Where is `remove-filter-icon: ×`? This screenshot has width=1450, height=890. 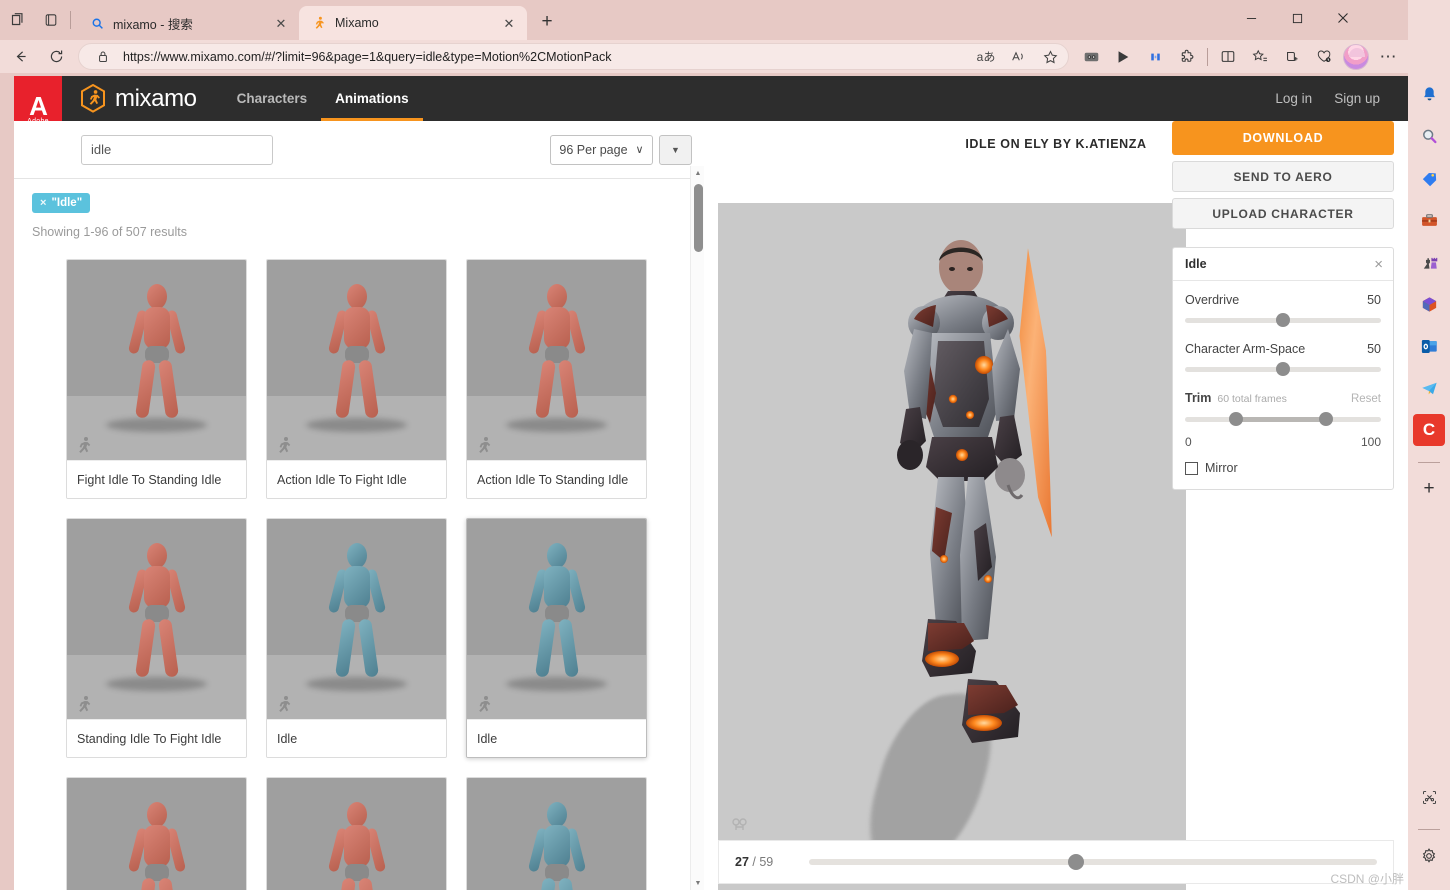 remove-filter-icon: × is located at coordinates (43, 203).